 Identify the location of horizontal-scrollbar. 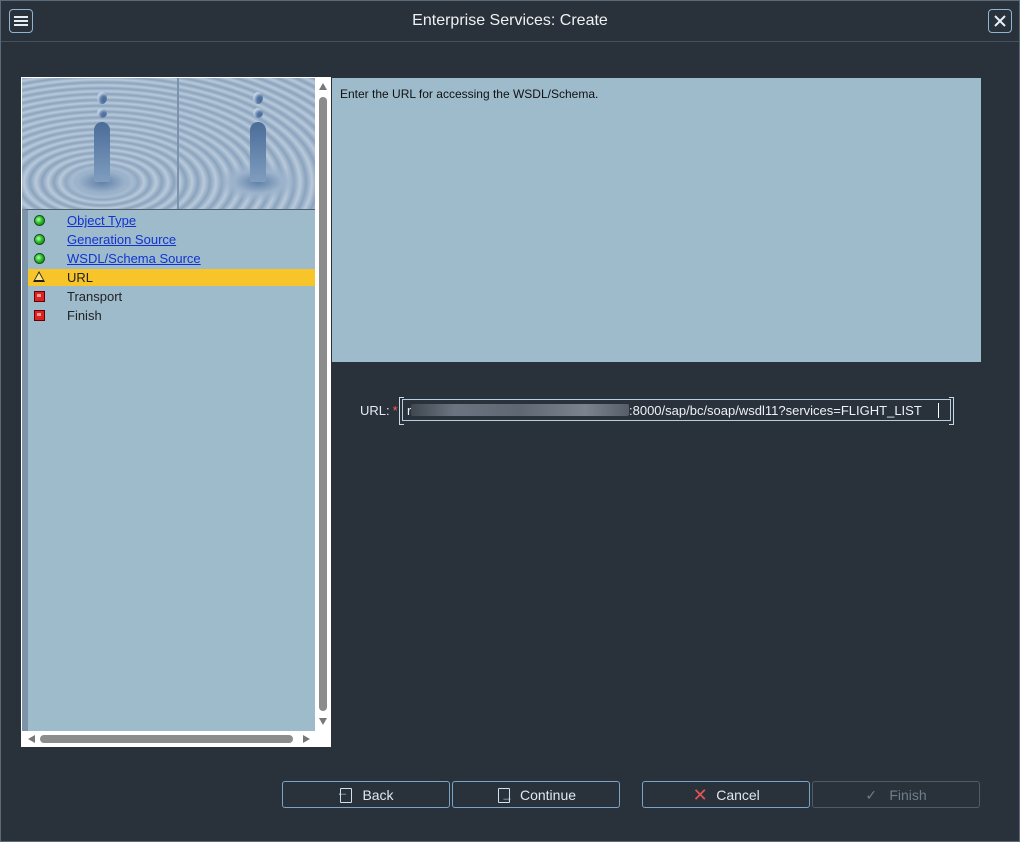
(169, 739).